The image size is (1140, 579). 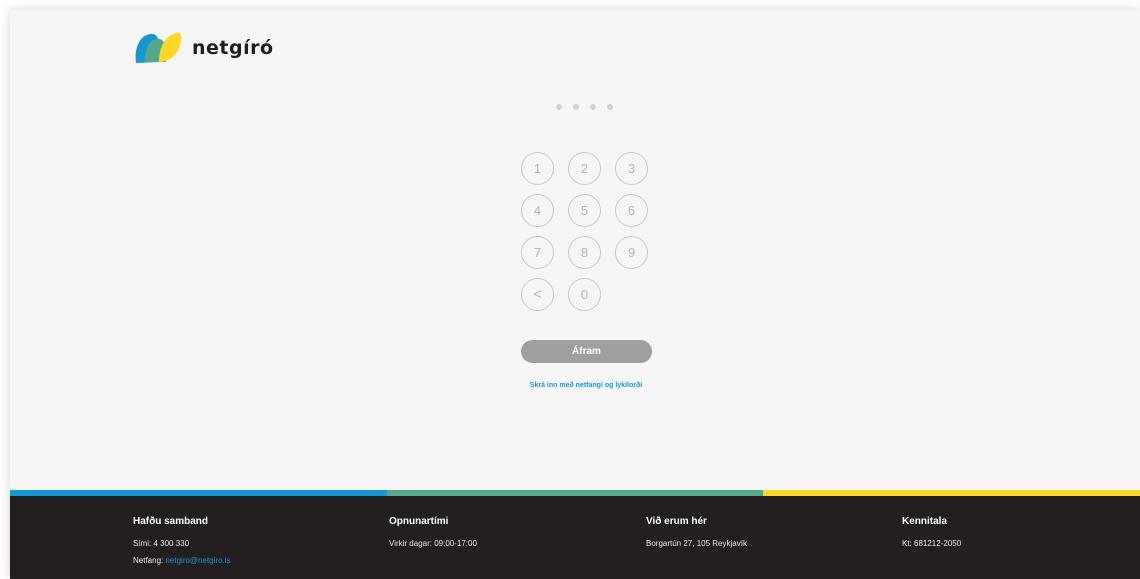 What do you see at coordinates (584, 231) in the screenshot?
I see `pin-keypad: 1 2 3 4 5 6 7 8 9 < 0` at bounding box center [584, 231].